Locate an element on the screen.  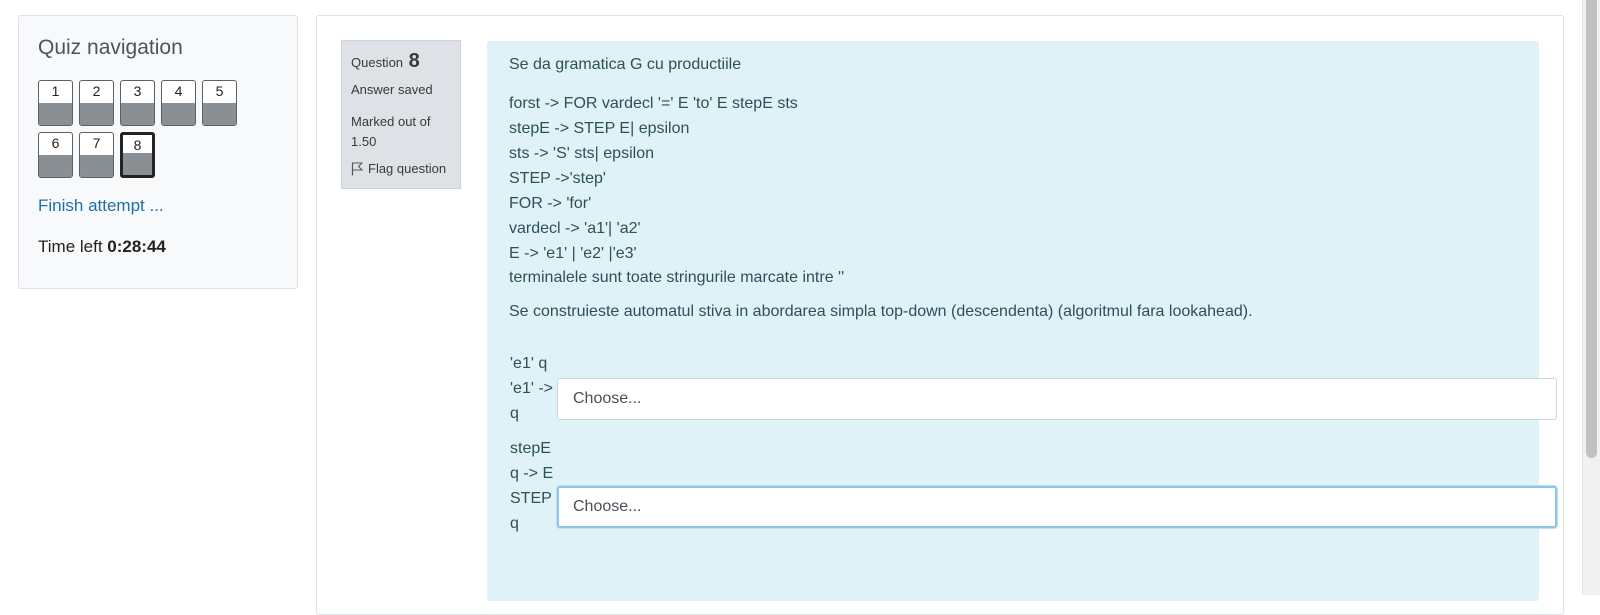
question-nav-number: 3 is located at coordinates (137, 91).